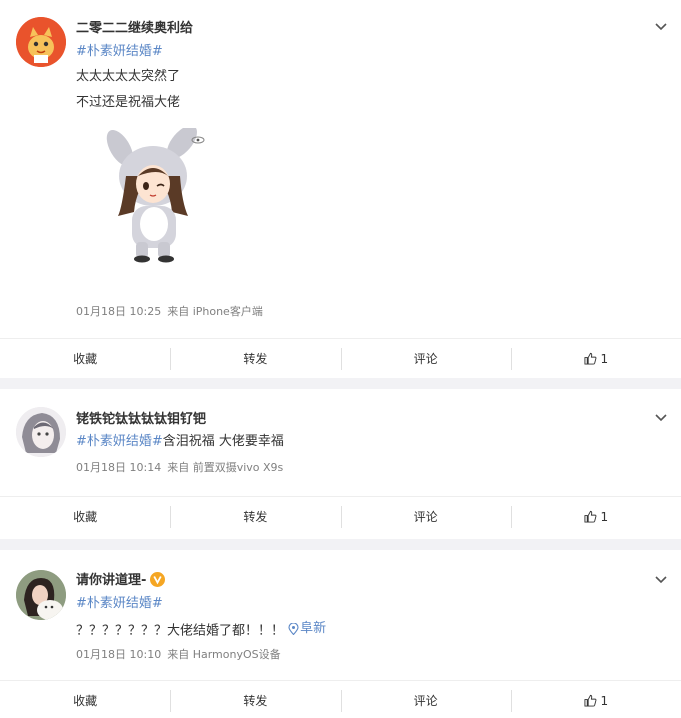  Describe the element at coordinates (141, 417) in the screenshot. I see `username: 铑铁铊钛钛钛钛钼钌钯` at that location.